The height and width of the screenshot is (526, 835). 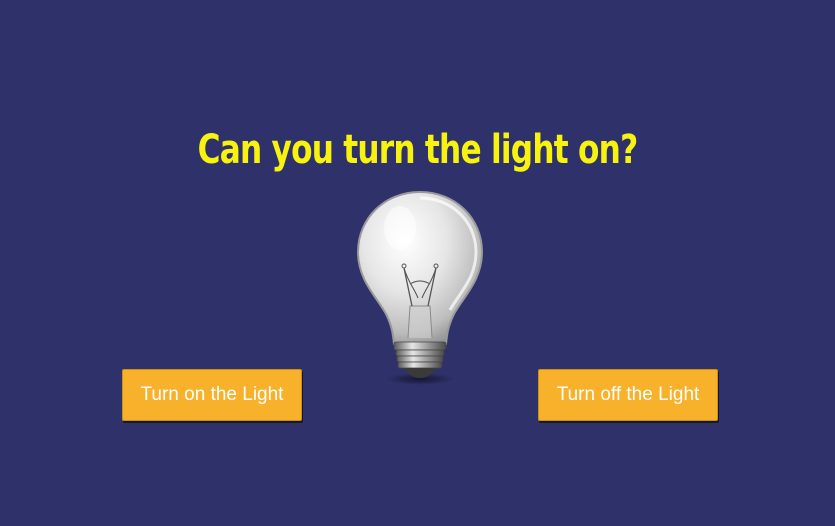 What do you see at coordinates (628, 395) in the screenshot?
I see `turn-off-light-button: Turn off the Light` at bounding box center [628, 395].